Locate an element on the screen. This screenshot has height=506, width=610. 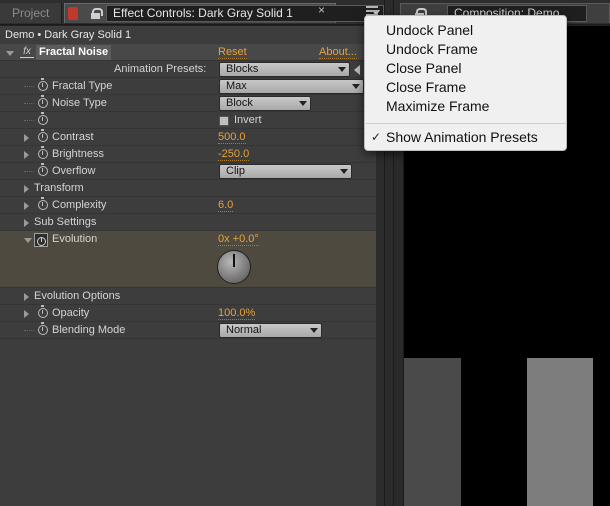
transform-label: Transform is located at coordinates (59, 188).